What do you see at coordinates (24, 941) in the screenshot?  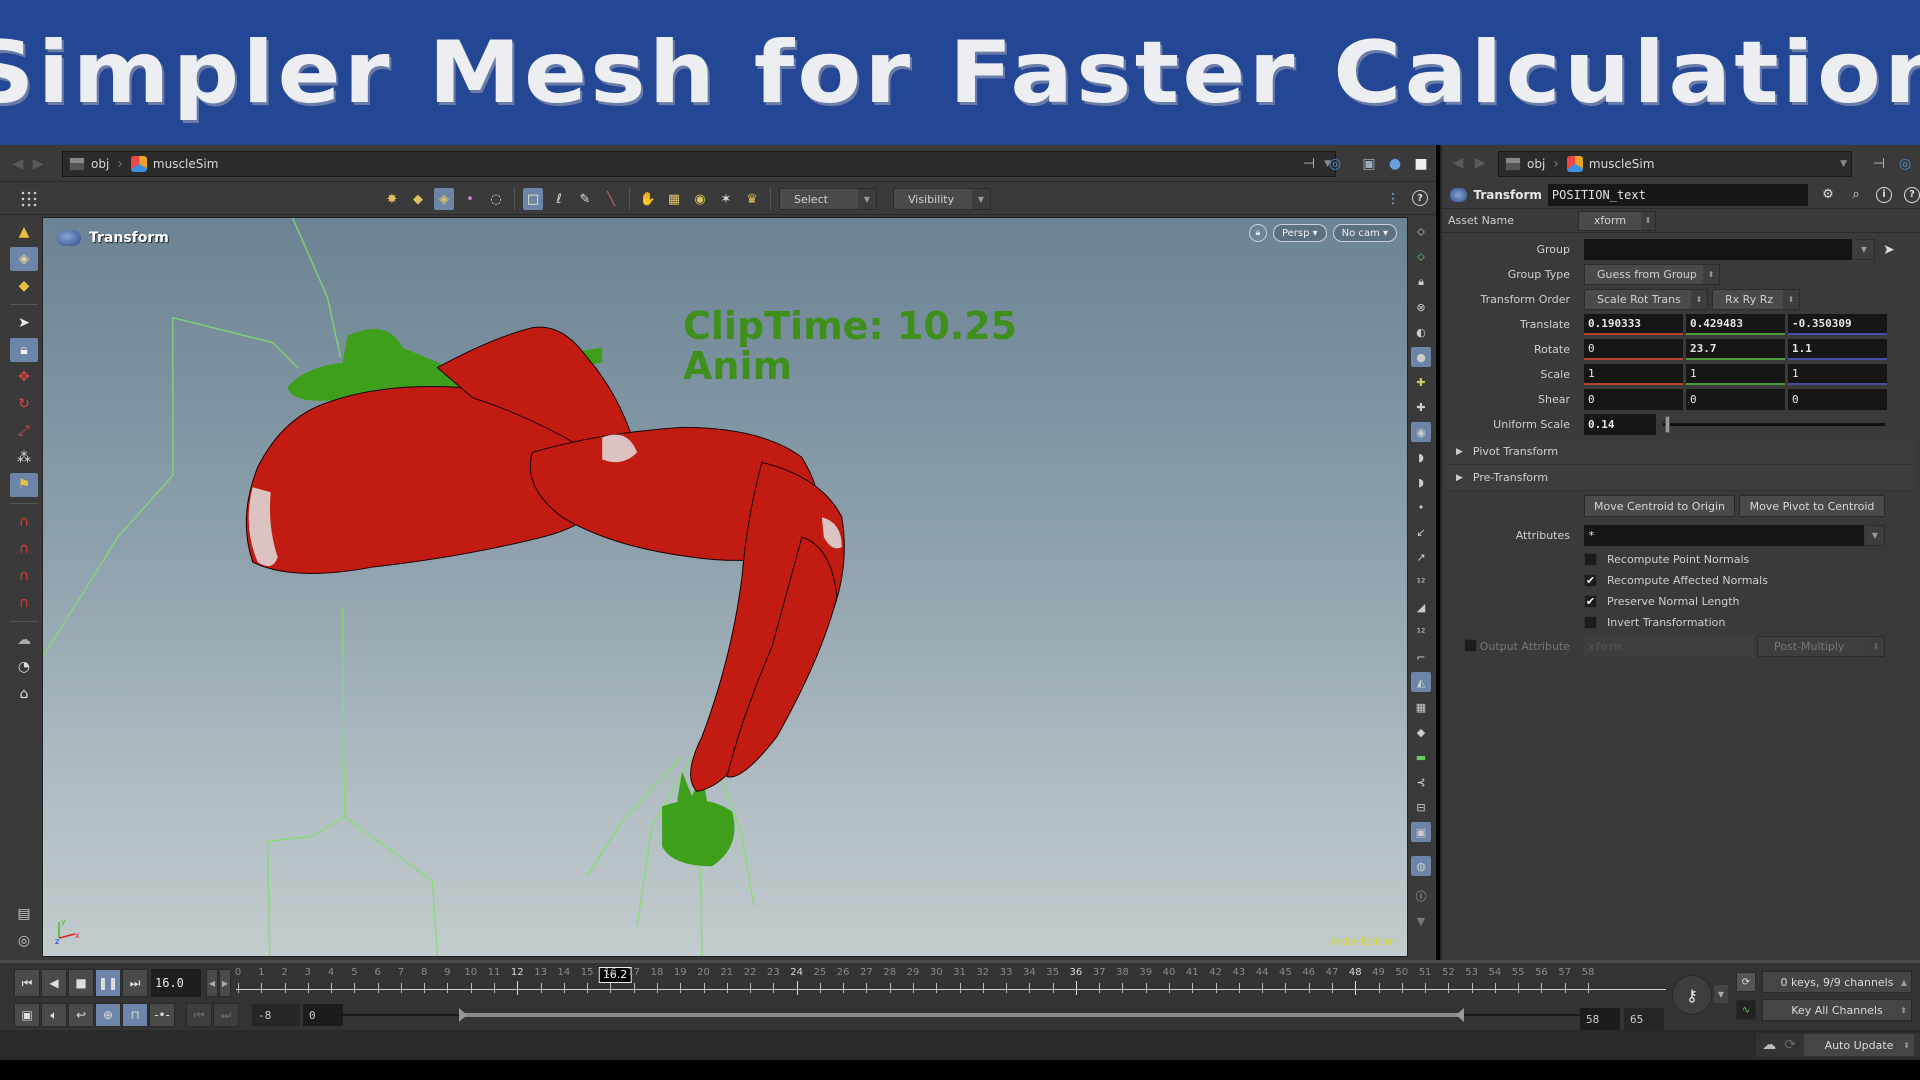 I see `render-icon: ◎` at bounding box center [24, 941].